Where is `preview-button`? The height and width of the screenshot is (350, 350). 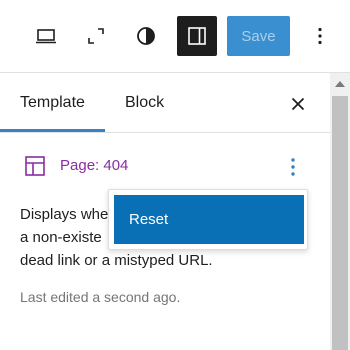 preview-button is located at coordinates (46, 36).